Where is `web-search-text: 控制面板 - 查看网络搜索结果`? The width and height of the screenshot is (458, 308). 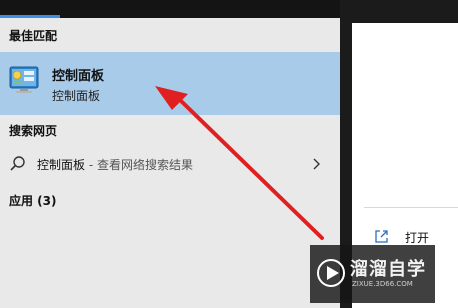
web-search-text: 控制面板 - 查看网络搜索结果 is located at coordinates (115, 164).